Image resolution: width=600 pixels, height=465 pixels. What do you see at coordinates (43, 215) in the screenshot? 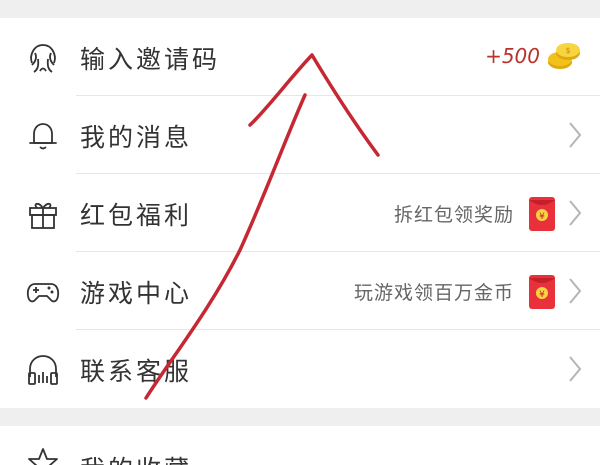
I see `gift-icon` at bounding box center [43, 215].